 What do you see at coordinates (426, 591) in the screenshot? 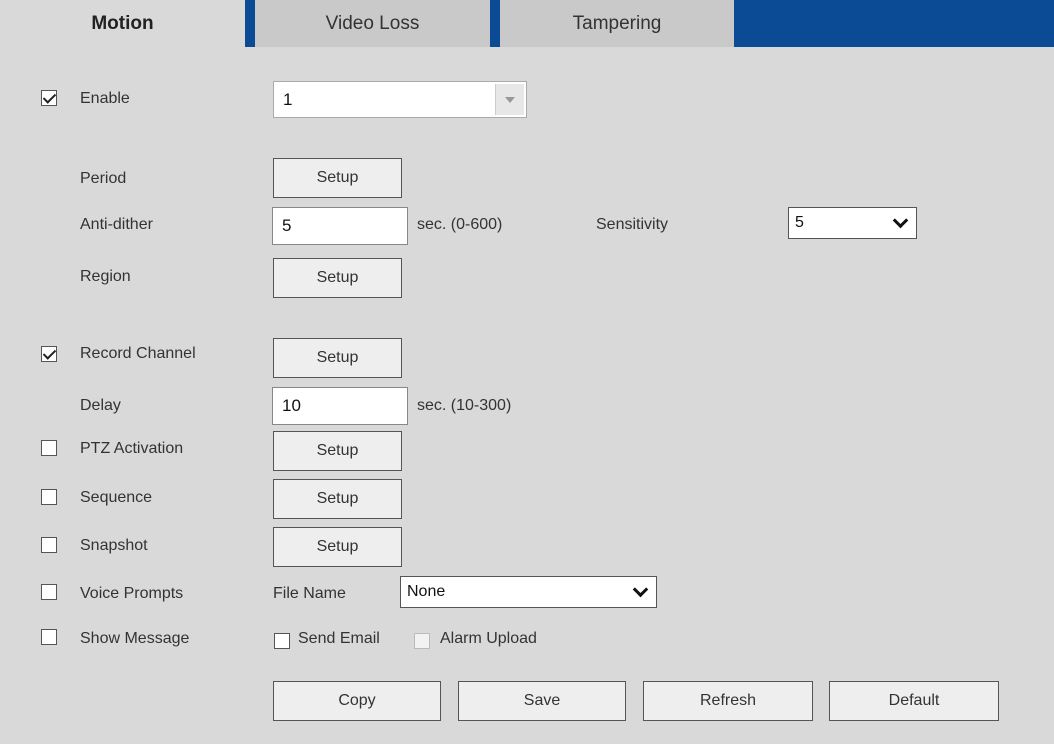
I see `file-name-value: None` at bounding box center [426, 591].